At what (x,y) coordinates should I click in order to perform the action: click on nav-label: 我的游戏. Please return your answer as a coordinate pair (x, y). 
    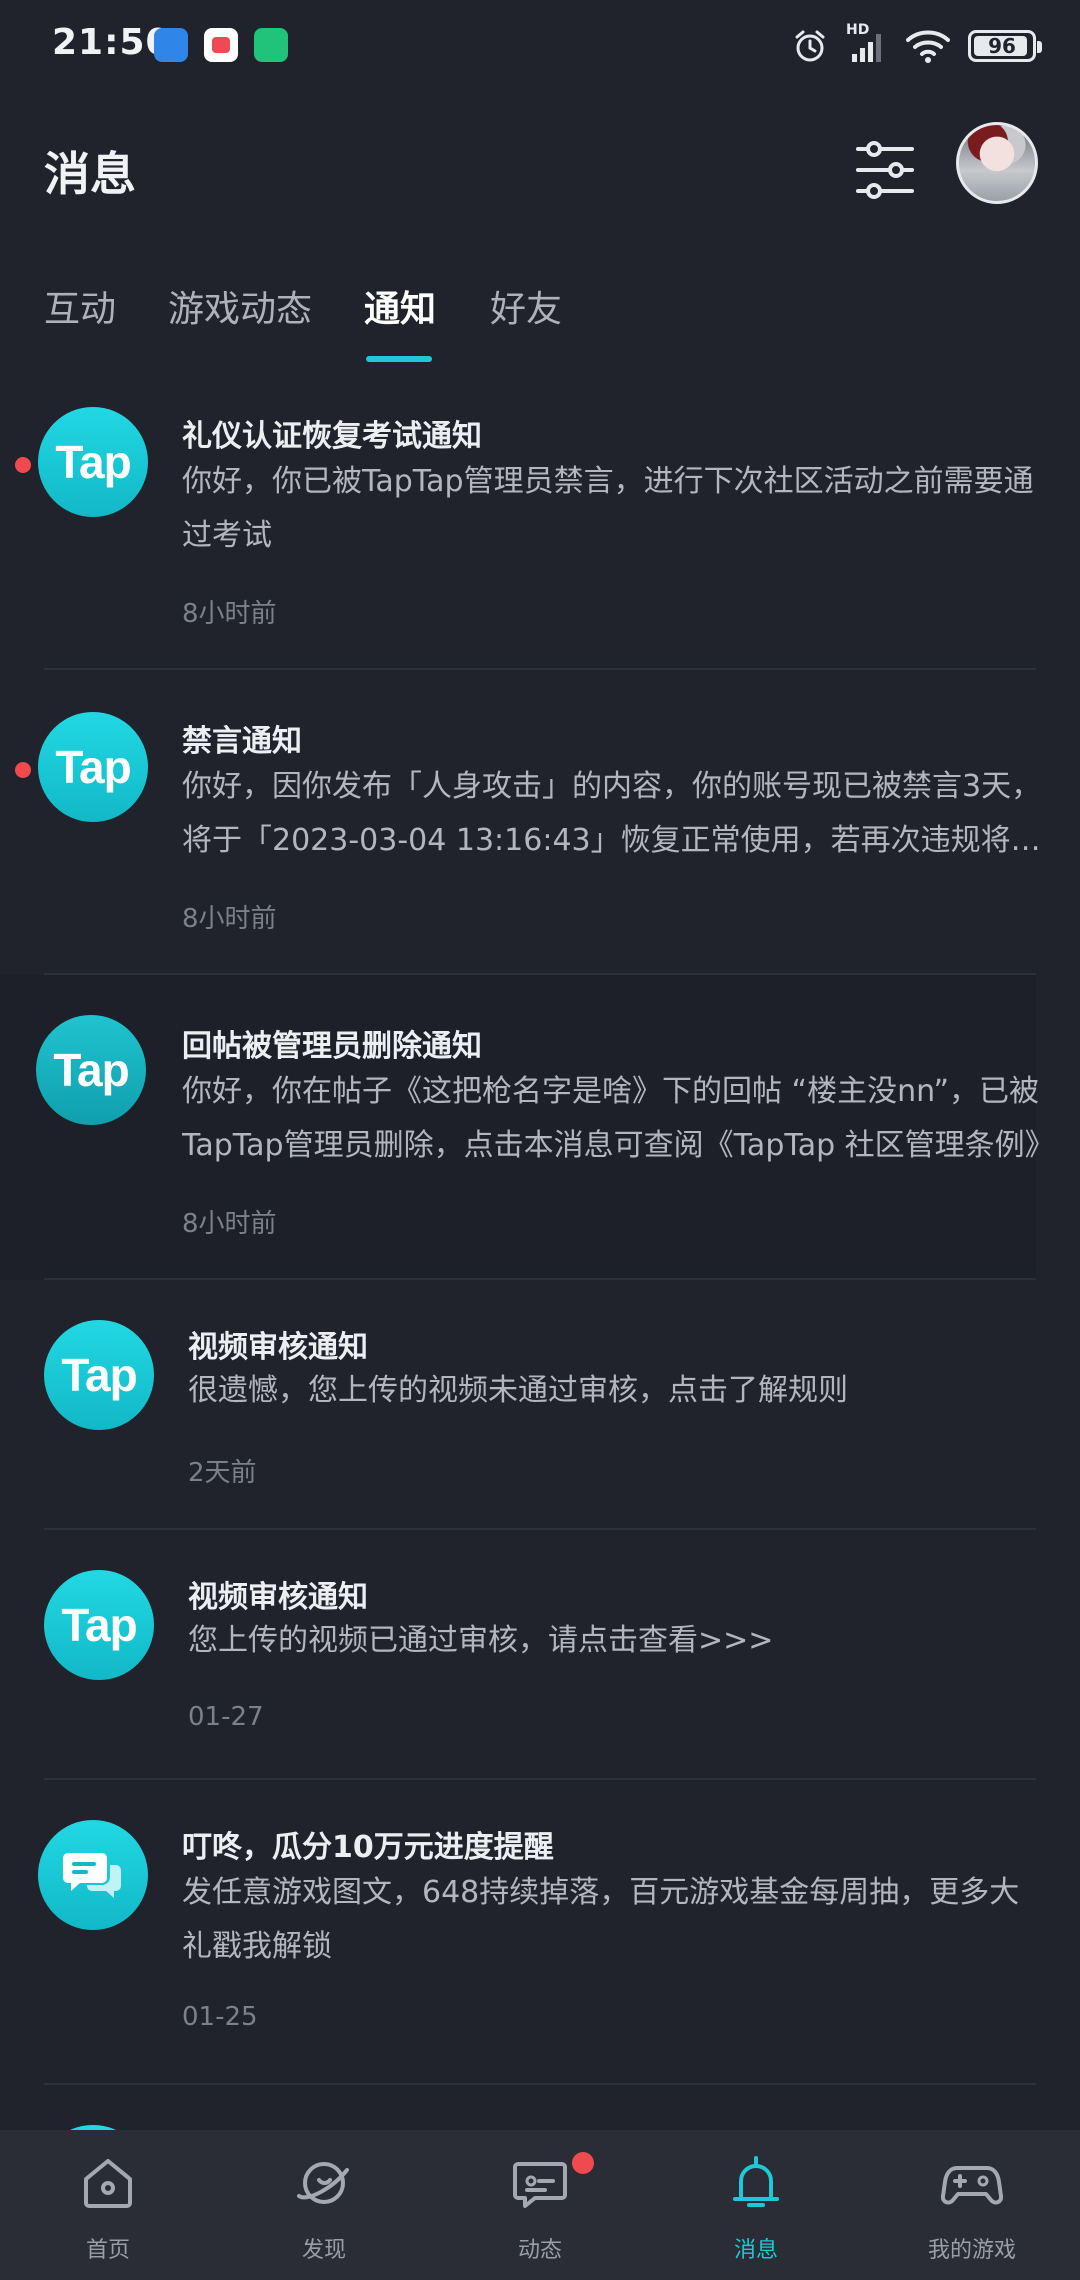
    Looking at the image, I should click on (971, 2250).